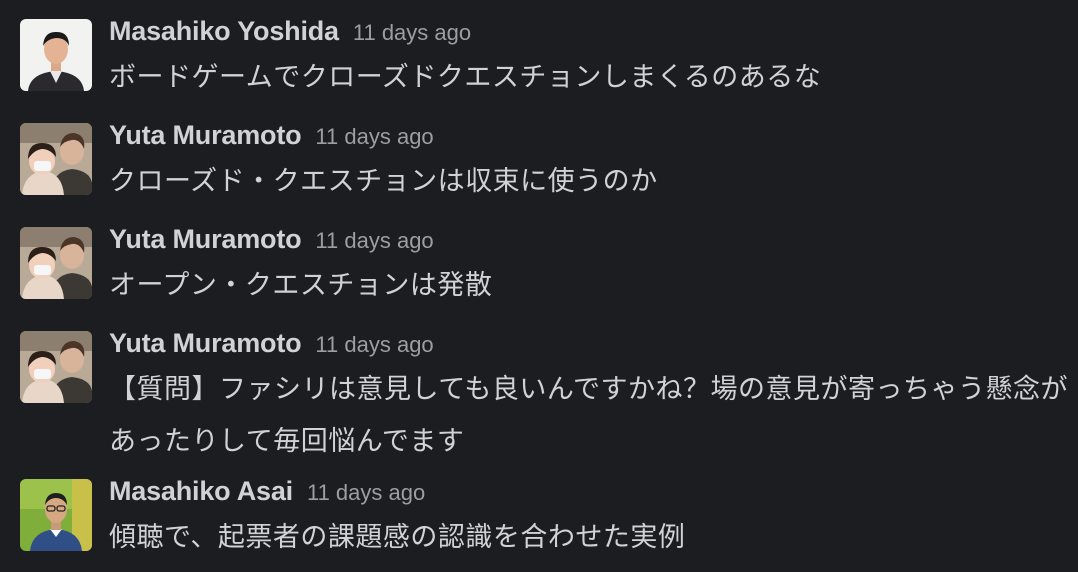 Image resolution: width=1078 pixels, height=572 pixels. What do you see at coordinates (465, 77) in the screenshot?
I see `message-text: ボードゲームでクローズドクエスチョンしまくるのあるな` at bounding box center [465, 77].